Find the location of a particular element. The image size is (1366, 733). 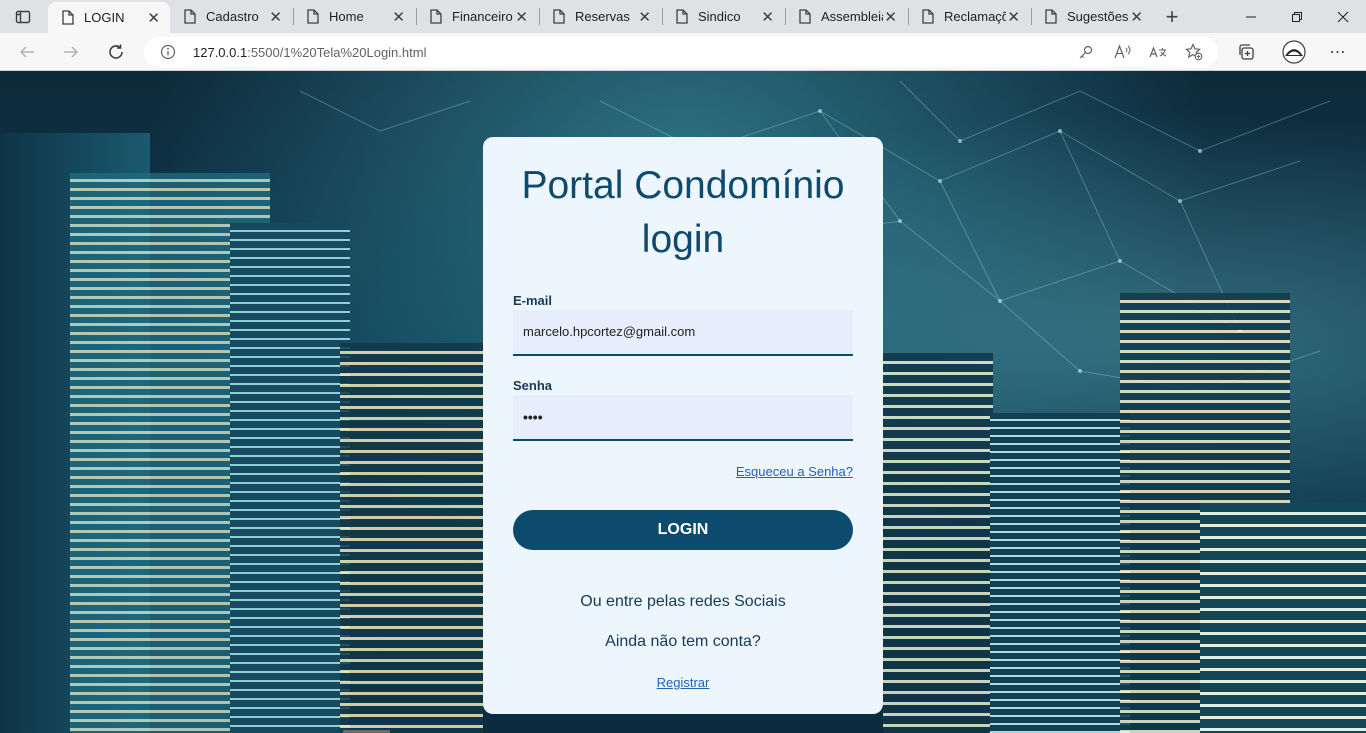

reload-button is located at coordinates (116, 52).